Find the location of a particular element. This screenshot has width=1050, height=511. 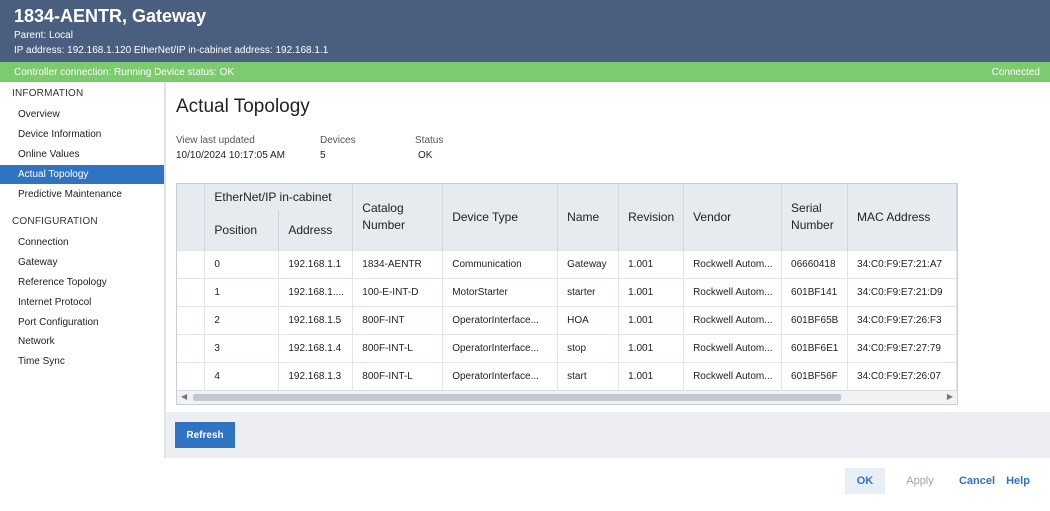

sidebar-item-label: Predictive Maintenance is located at coordinates (70, 194).